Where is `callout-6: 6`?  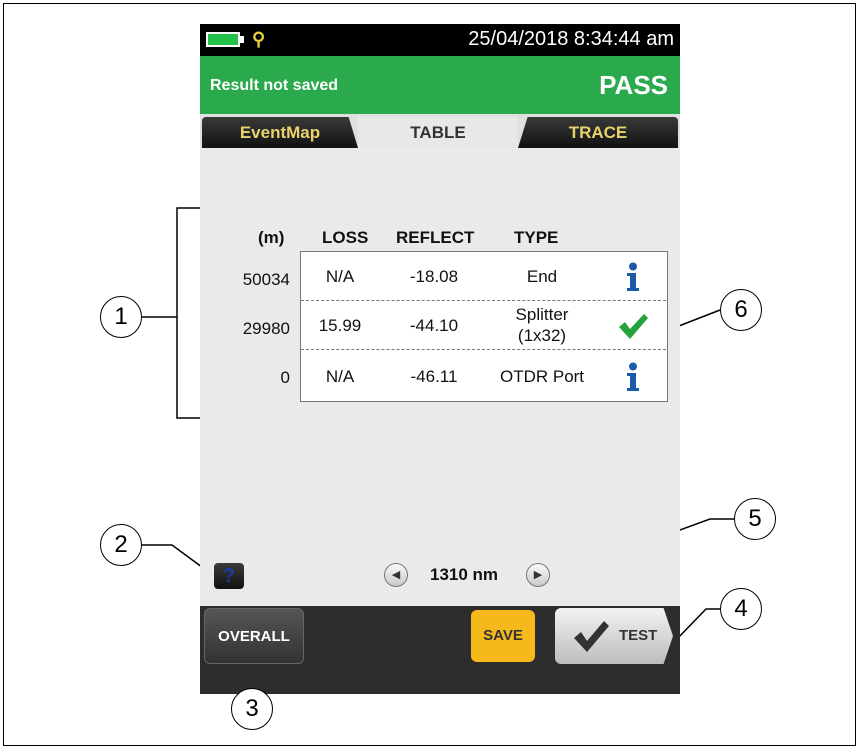 callout-6: 6 is located at coordinates (741, 310).